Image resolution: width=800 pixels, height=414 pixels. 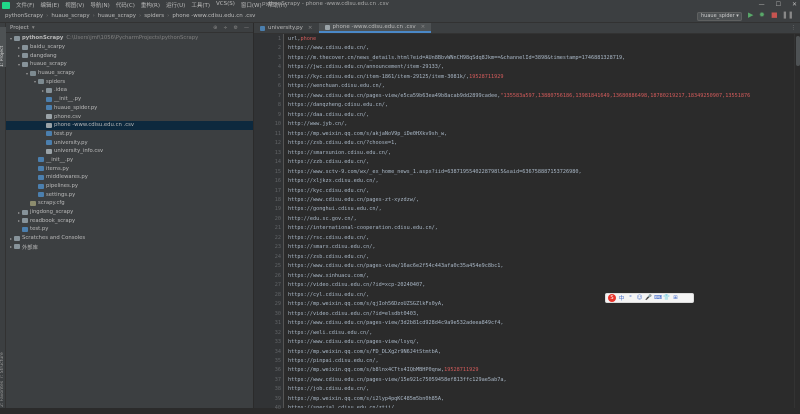 What do you see at coordinates (24, 16) in the screenshot?
I see `breadcrumb-item: pythonScrapy` at bounding box center [24, 16].